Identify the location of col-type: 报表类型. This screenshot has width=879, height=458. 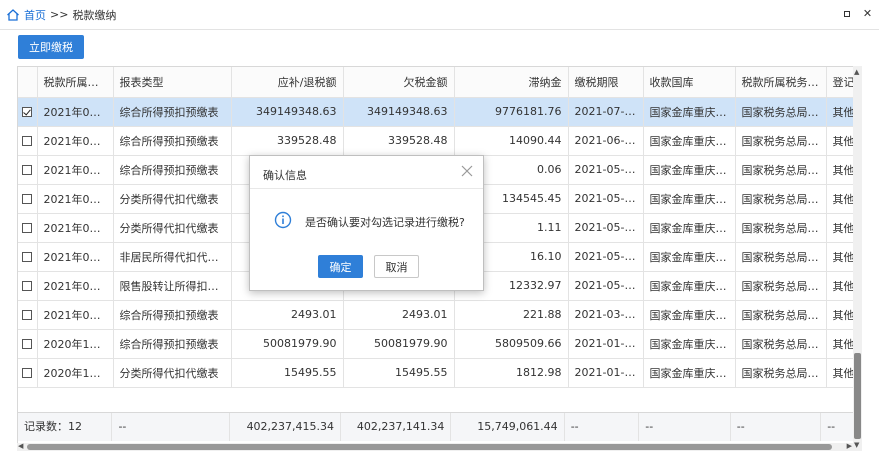
(172, 82).